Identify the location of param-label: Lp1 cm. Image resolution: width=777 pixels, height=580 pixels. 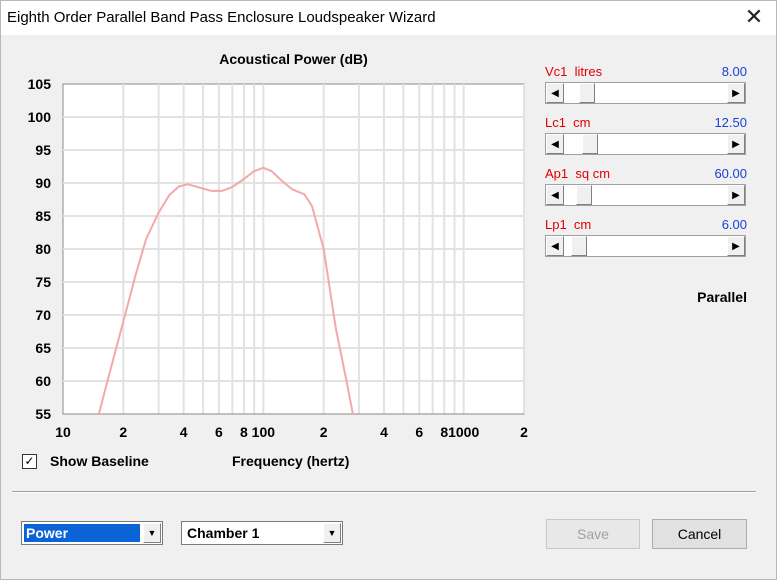
(568, 224).